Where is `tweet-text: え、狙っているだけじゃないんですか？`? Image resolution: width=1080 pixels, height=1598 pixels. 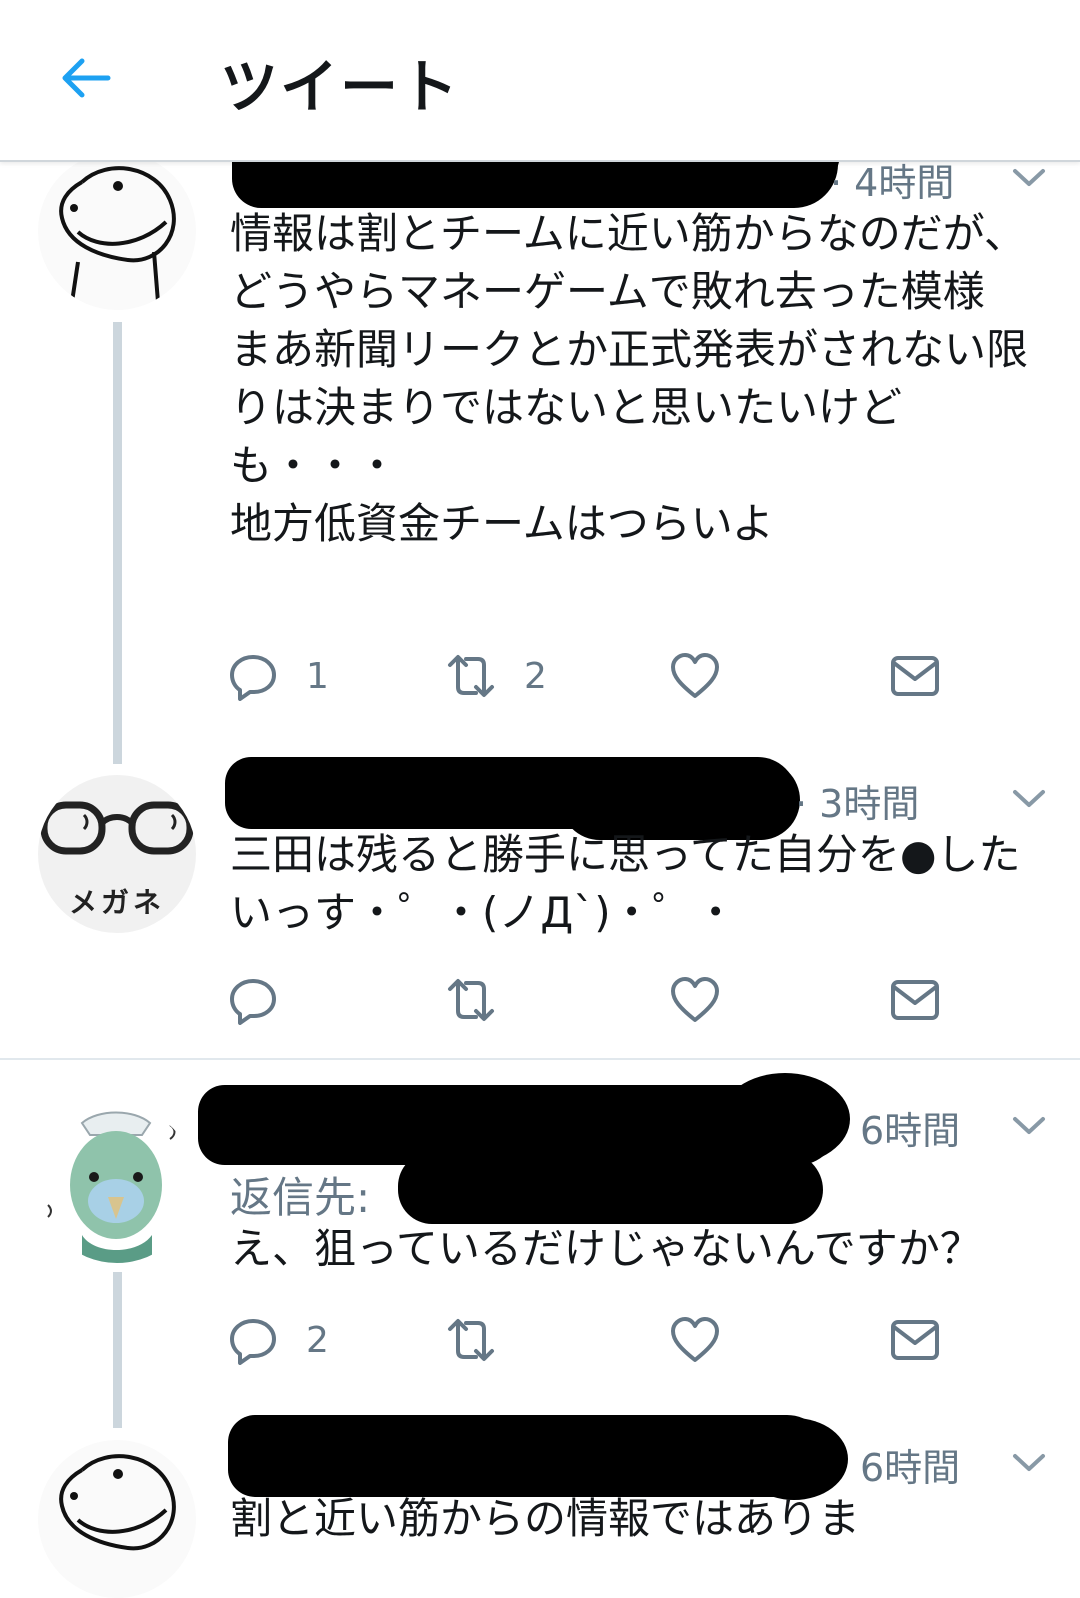
tweet-text: え、狙っているだけじゃないんですか？ is located at coordinates (606, 1248).